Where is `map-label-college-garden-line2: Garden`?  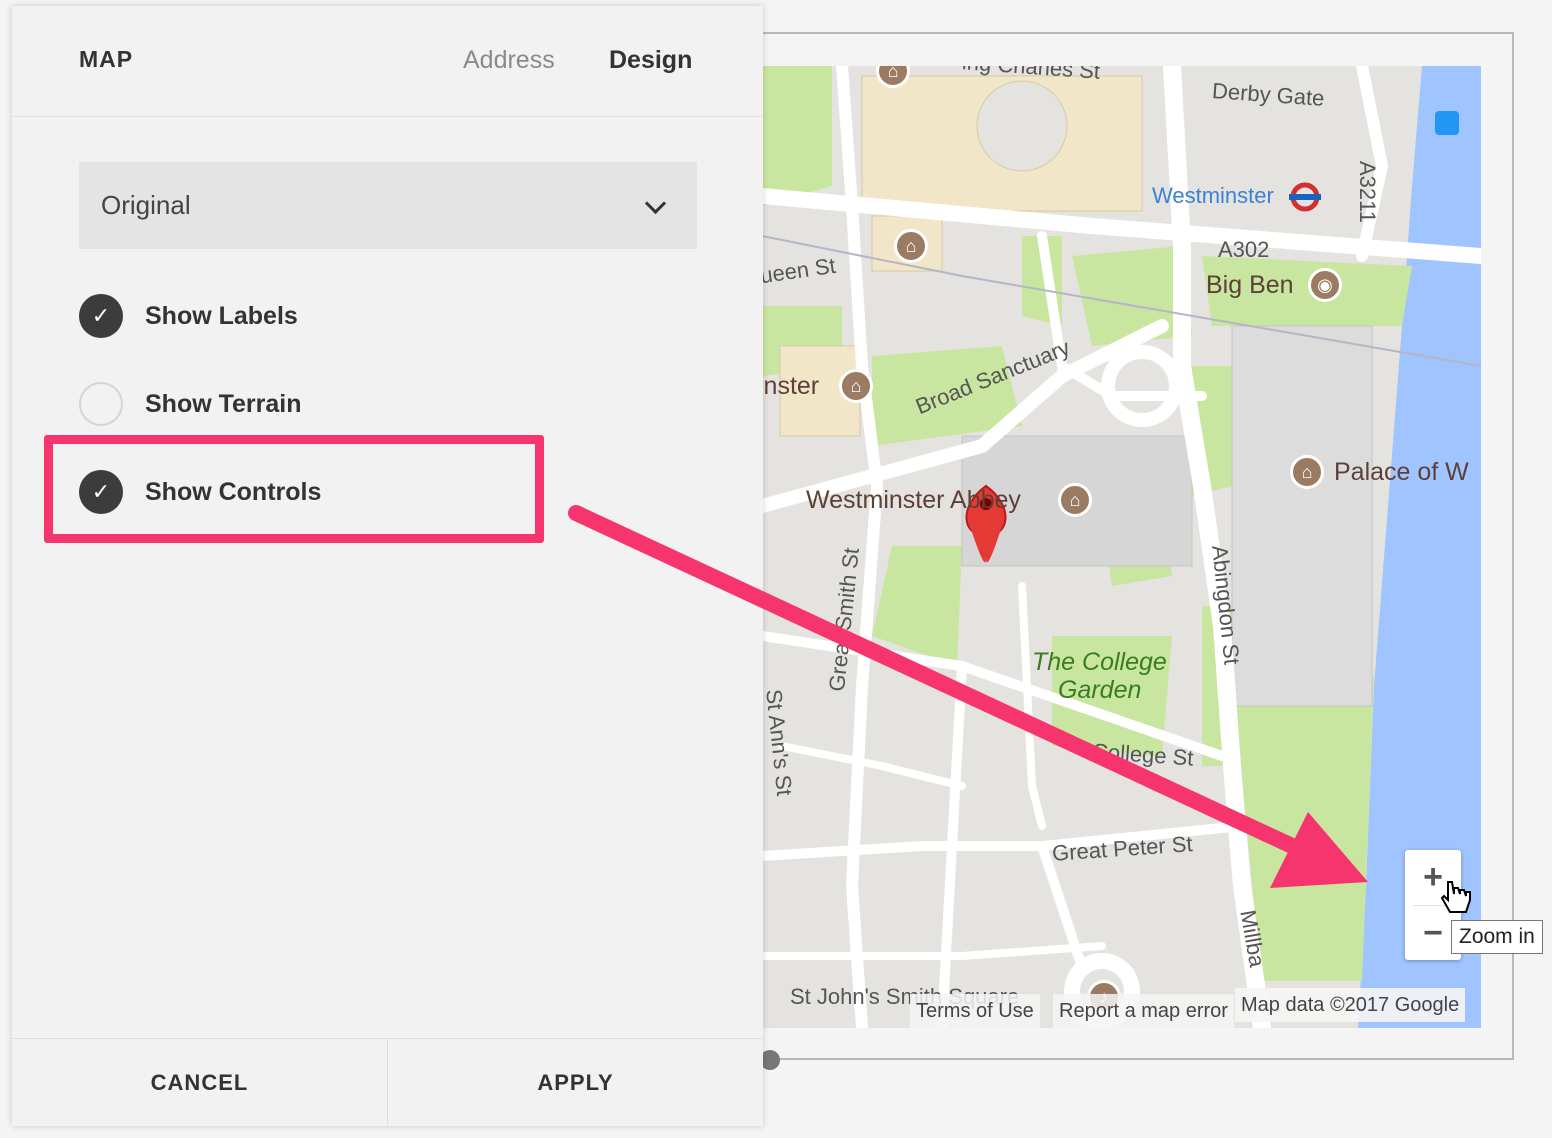 map-label-college-garden-line2: Garden is located at coordinates (1100, 690).